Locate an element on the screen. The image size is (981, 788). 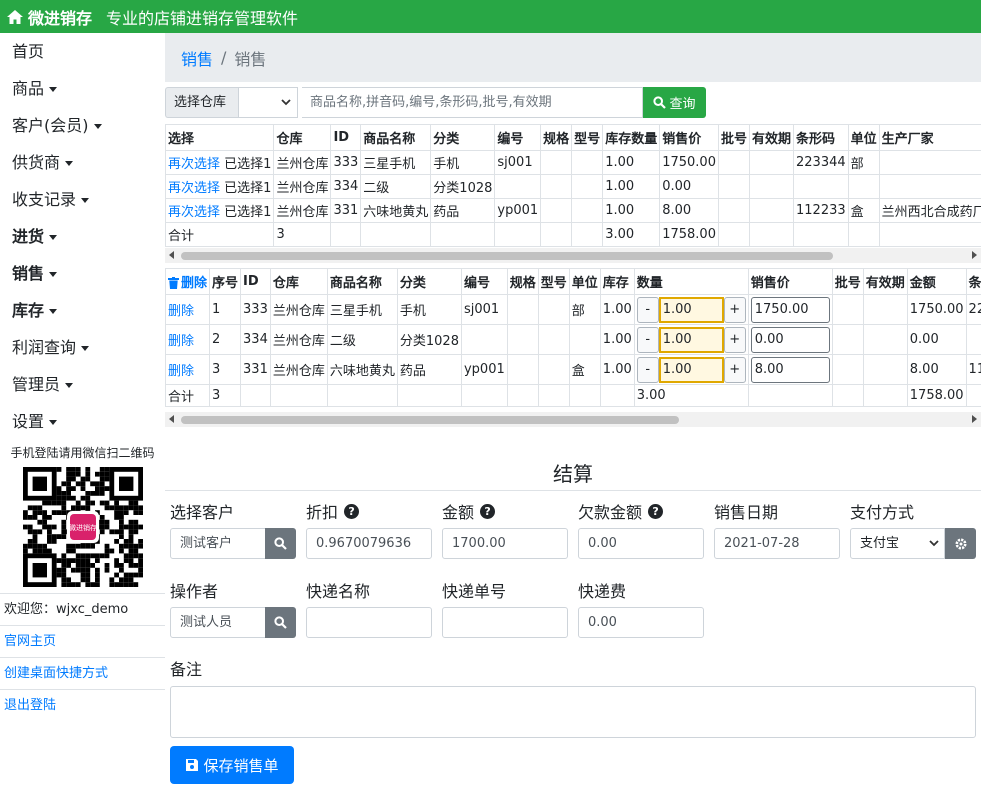
operator-input: 测试人员 is located at coordinates (218, 622).